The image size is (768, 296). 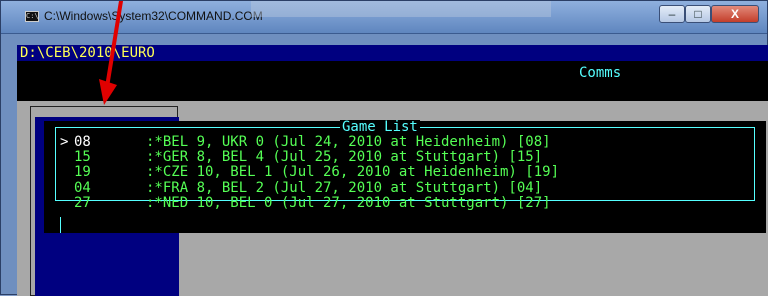 I want to click on game-id: 27, so click(x=82, y=202).